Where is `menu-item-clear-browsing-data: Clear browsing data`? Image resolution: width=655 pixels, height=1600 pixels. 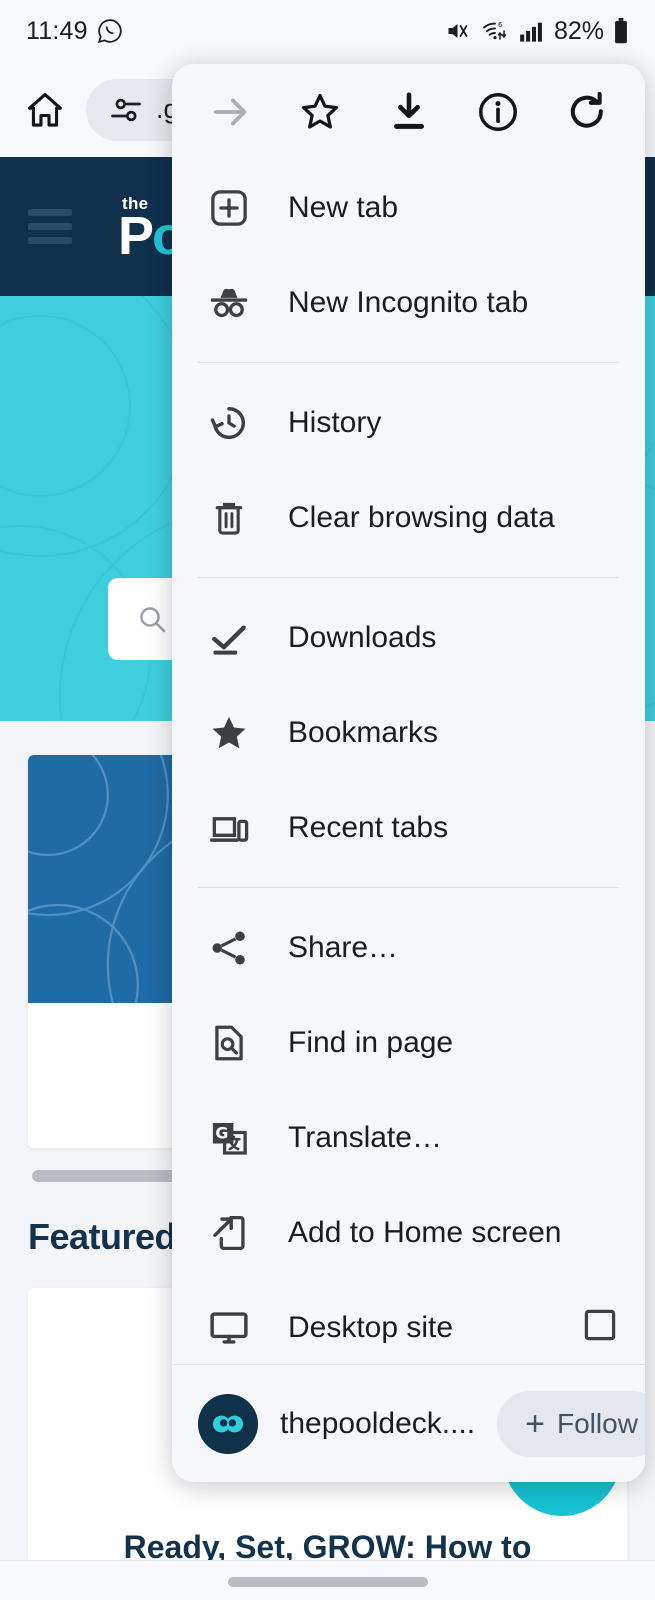 menu-item-clear-browsing-data: Clear browsing data is located at coordinates (408, 517).